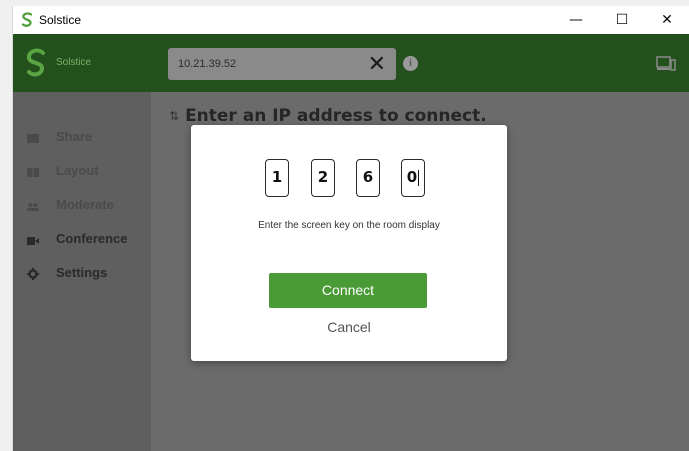 Image resolution: width=689 pixels, height=451 pixels. Describe the element at coordinates (174, 116) in the screenshot. I see `sort-arrows-icon: ⇅` at that location.